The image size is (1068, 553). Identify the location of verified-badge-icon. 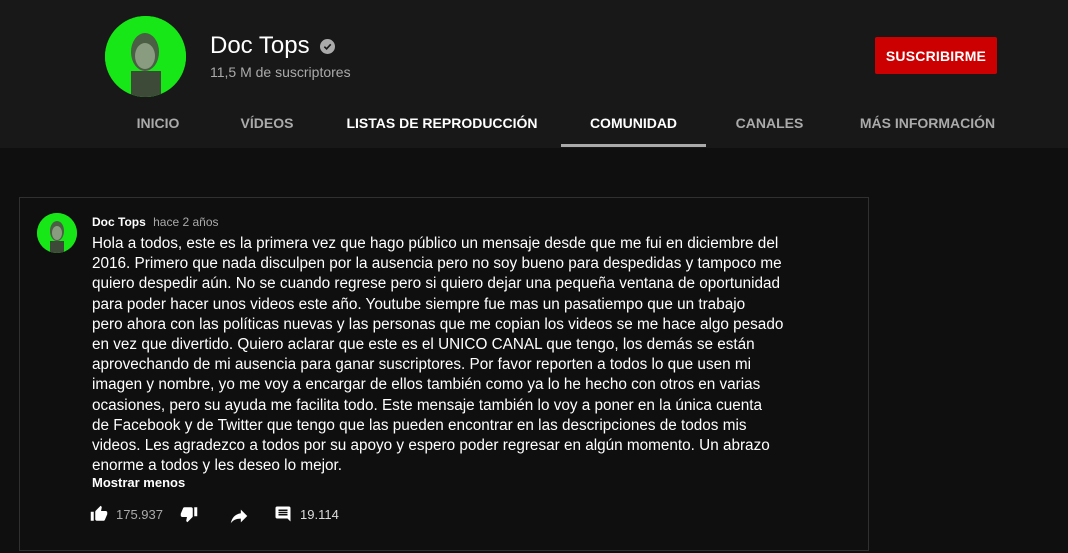
(327, 46).